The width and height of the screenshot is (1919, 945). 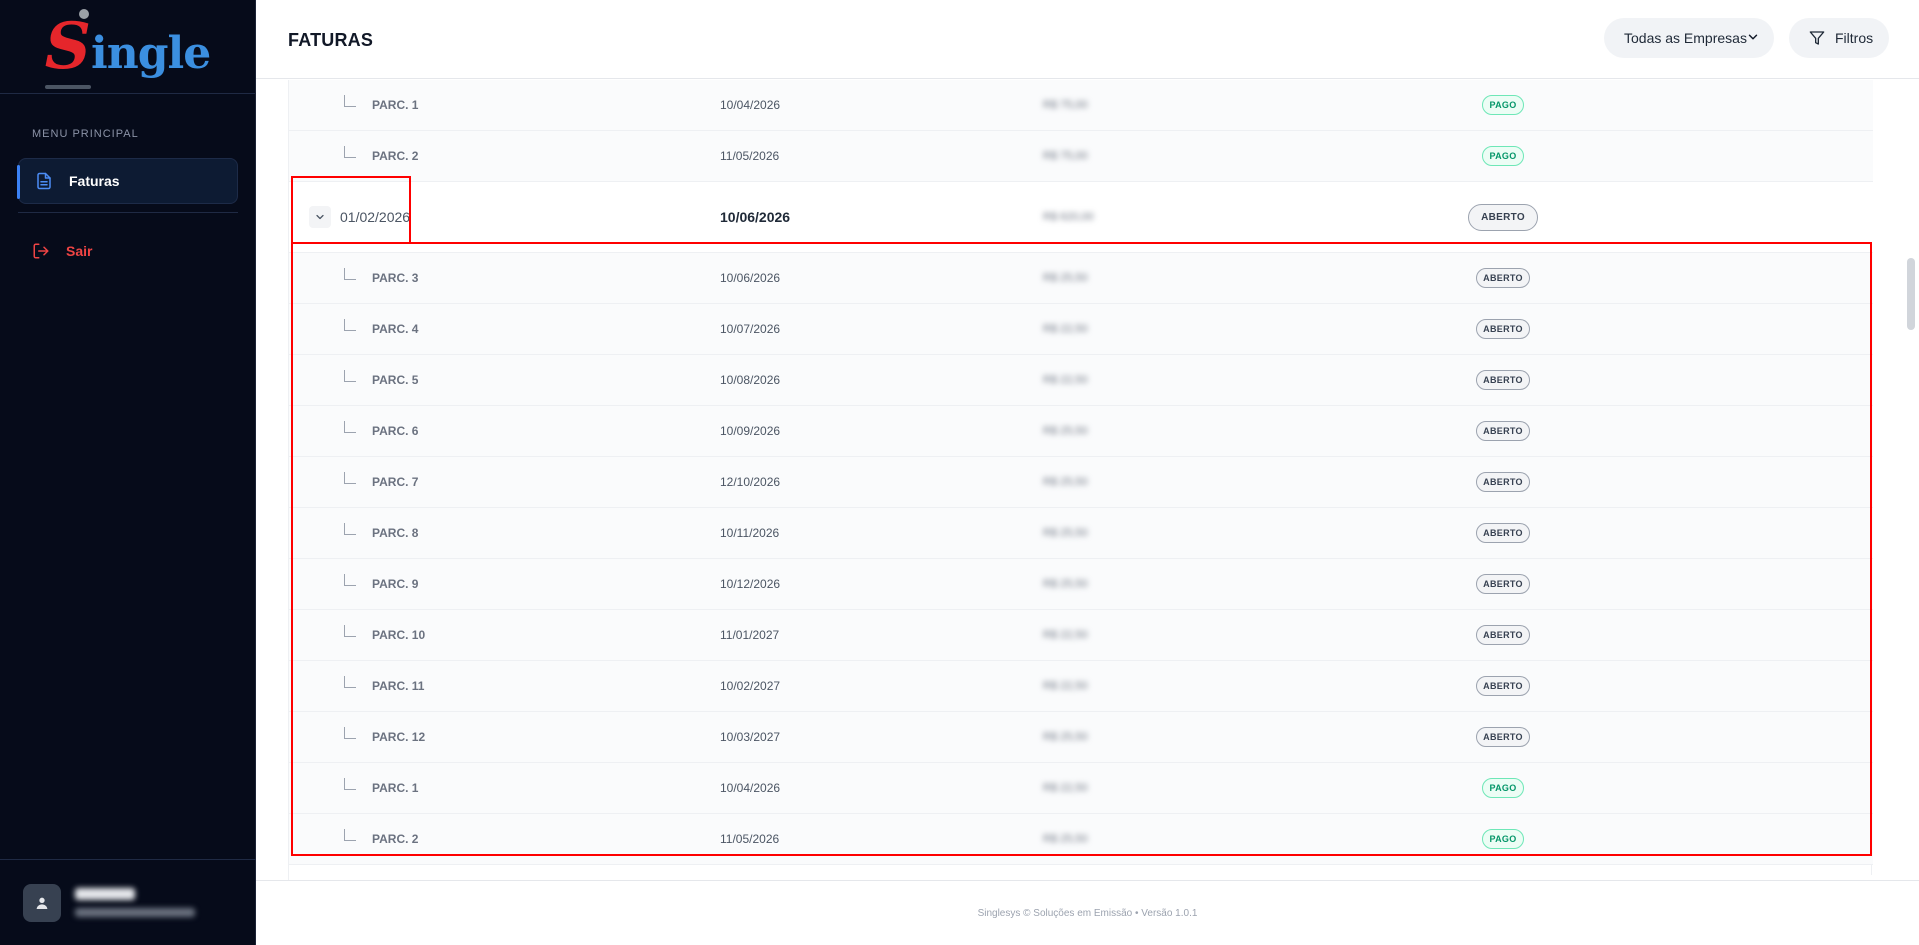 What do you see at coordinates (375, 217) in the screenshot?
I see `reference-date: 01/02/2026` at bounding box center [375, 217].